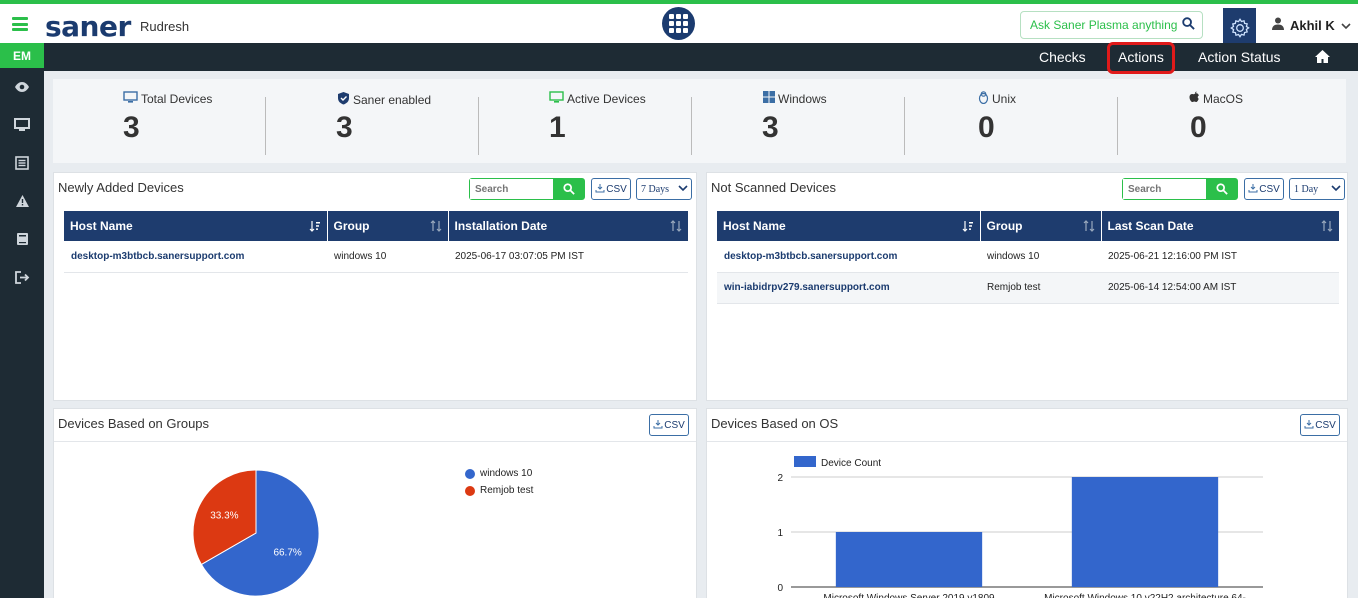 The width and height of the screenshot is (1358, 598). I want to click on apps-grid-icon, so click(678, 23).